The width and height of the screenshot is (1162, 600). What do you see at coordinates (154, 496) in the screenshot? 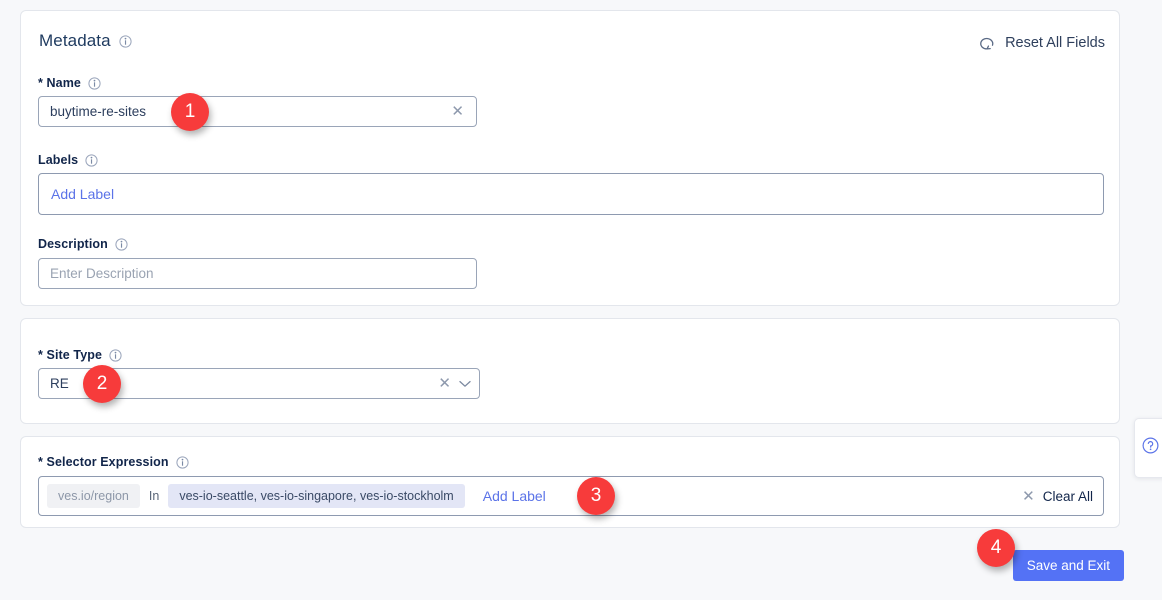
I see `selector-operator-chip: In` at bounding box center [154, 496].